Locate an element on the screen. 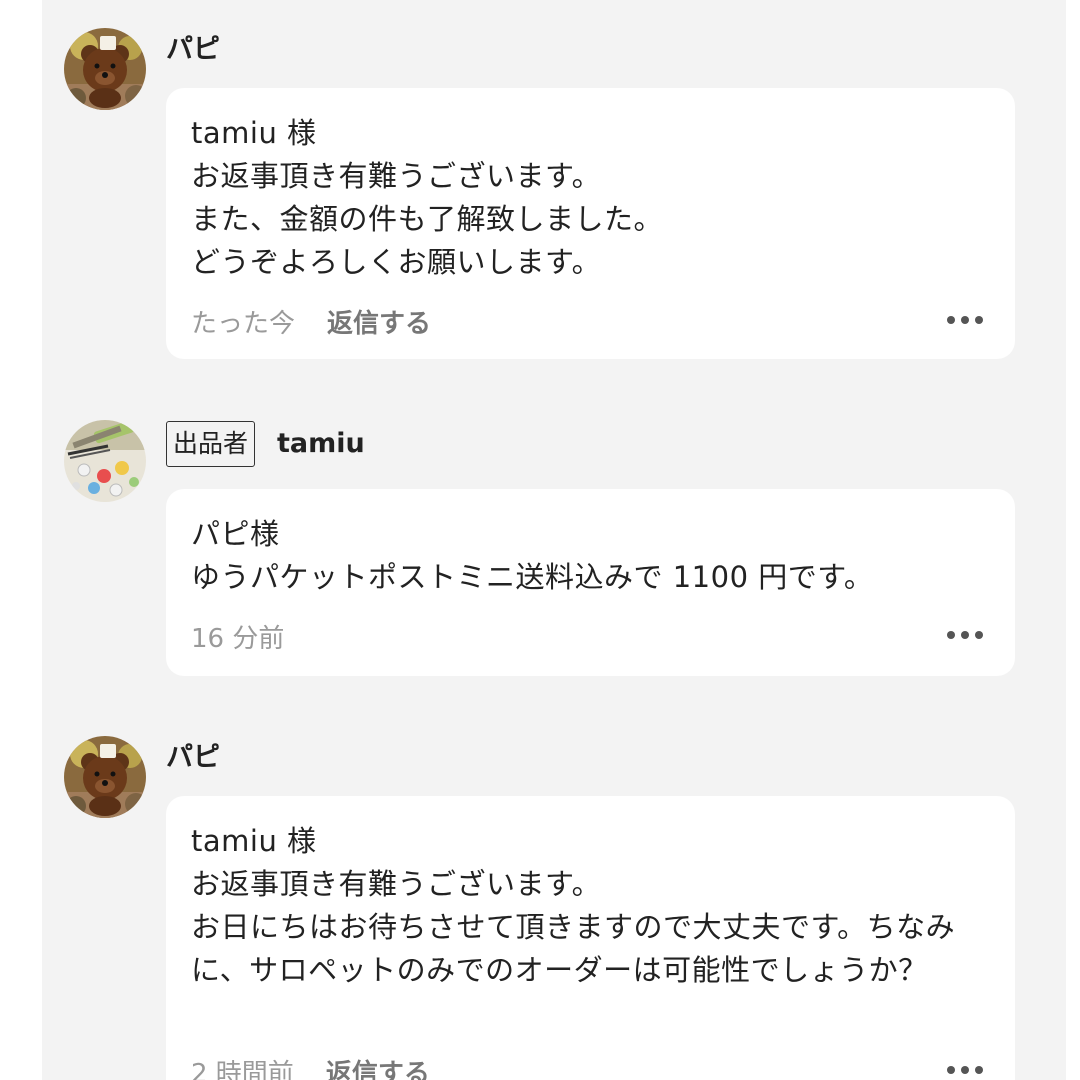 The width and height of the screenshot is (1080, 1080). comment-meta: たった今 返信する is located at coordinates (311, 321).